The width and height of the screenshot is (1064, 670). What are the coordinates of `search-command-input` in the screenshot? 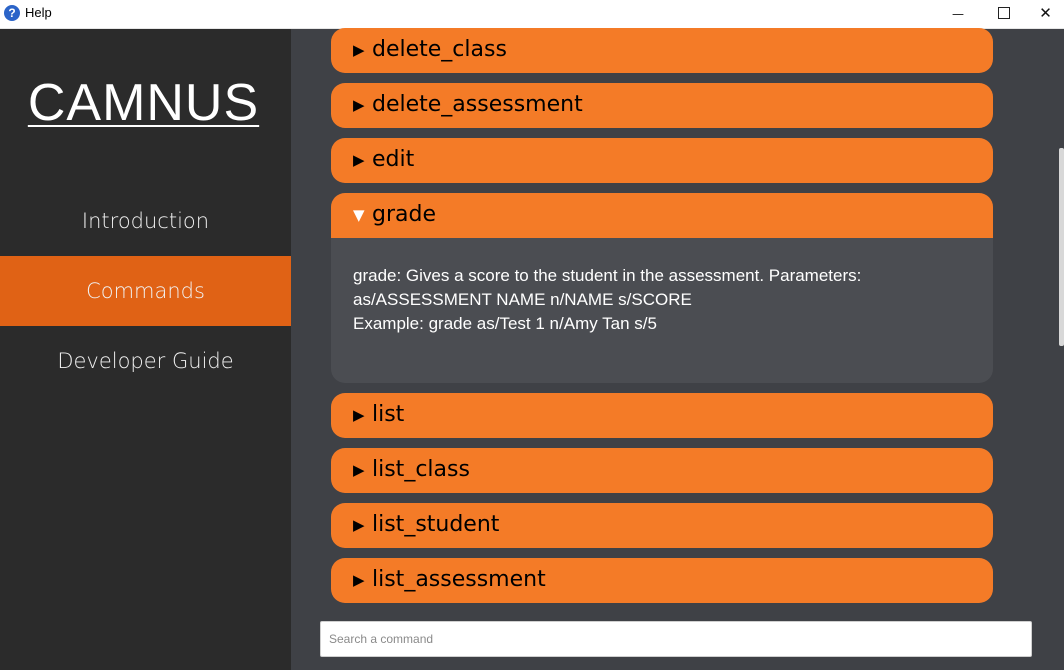 It's located at (676, 639).